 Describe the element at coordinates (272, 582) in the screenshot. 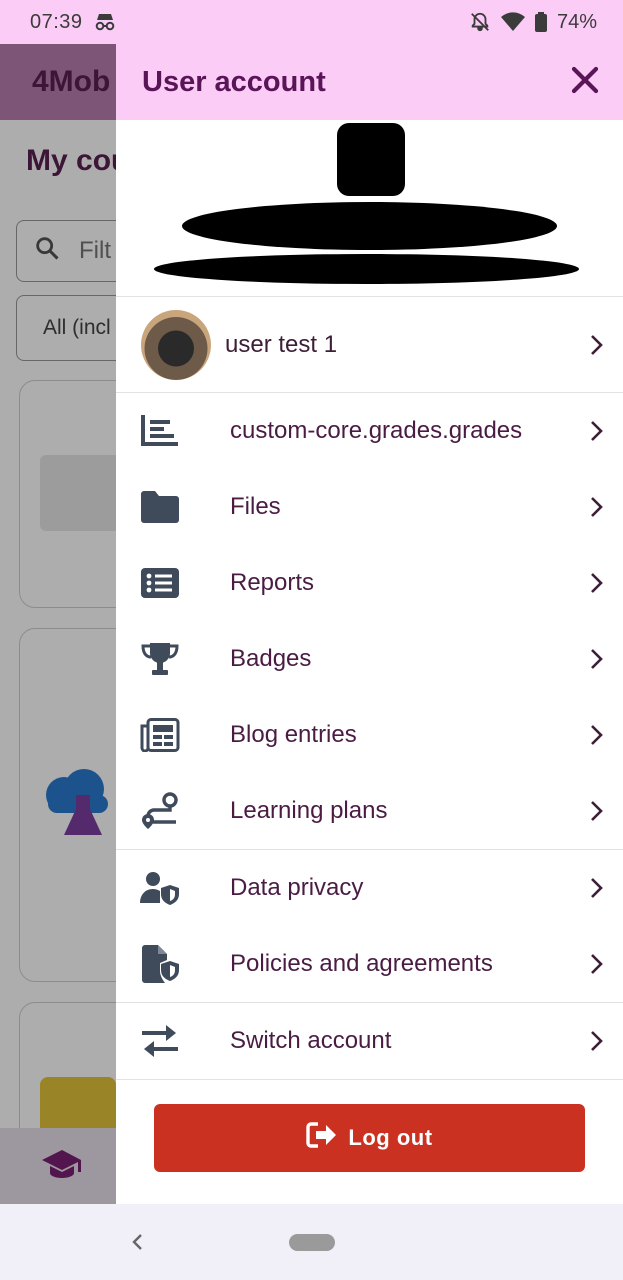

I see `menu-label: Reports` at that location.